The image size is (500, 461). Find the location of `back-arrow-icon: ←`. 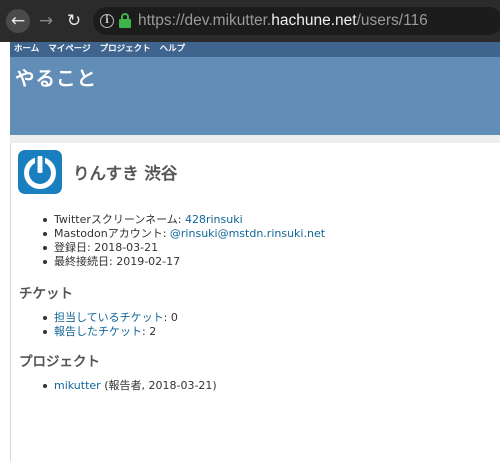

back-arrow-icon: ← is located at coordinates (18, 21).